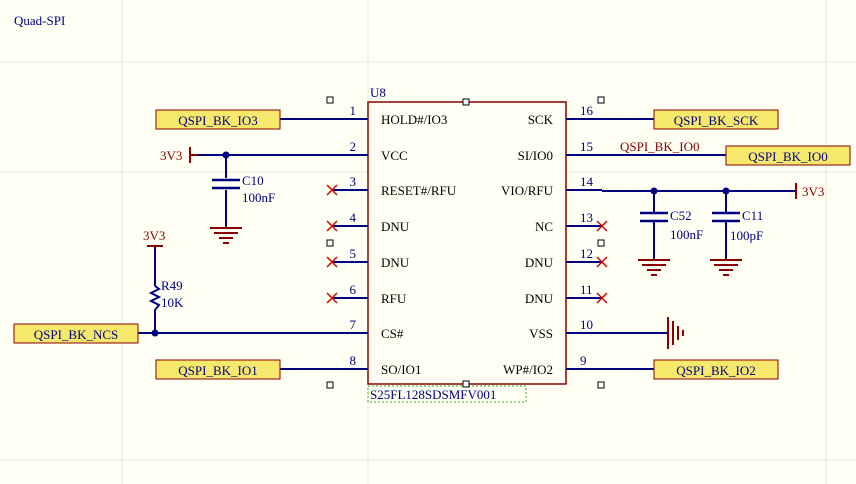  Describe the element at coordinates (586, 324) in the screenshot. I see `pin-number: 10` at that location.